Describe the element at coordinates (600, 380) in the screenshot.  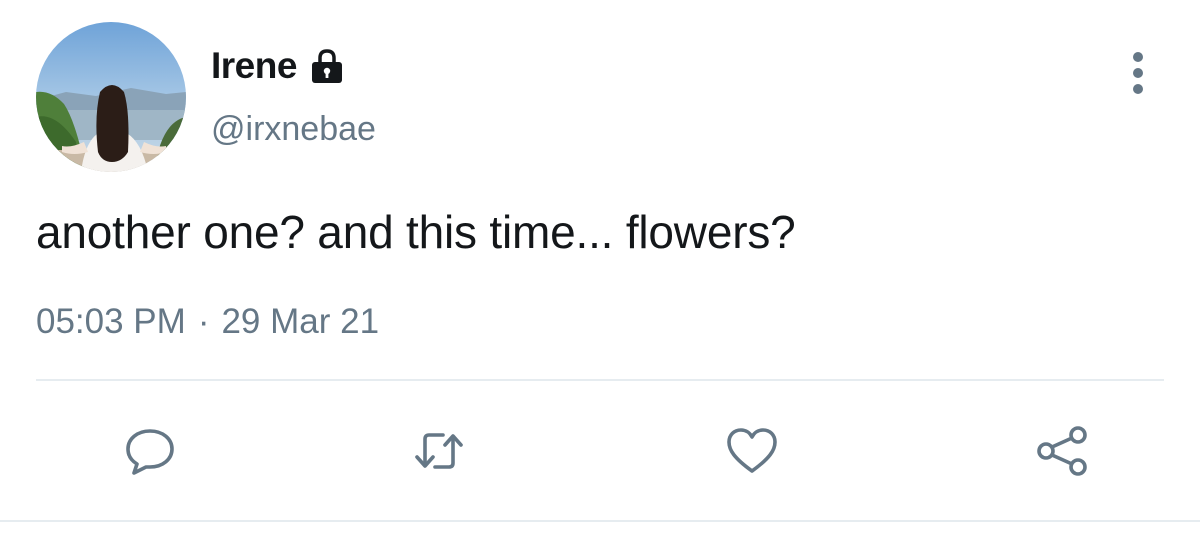
I see `divider` at that location.